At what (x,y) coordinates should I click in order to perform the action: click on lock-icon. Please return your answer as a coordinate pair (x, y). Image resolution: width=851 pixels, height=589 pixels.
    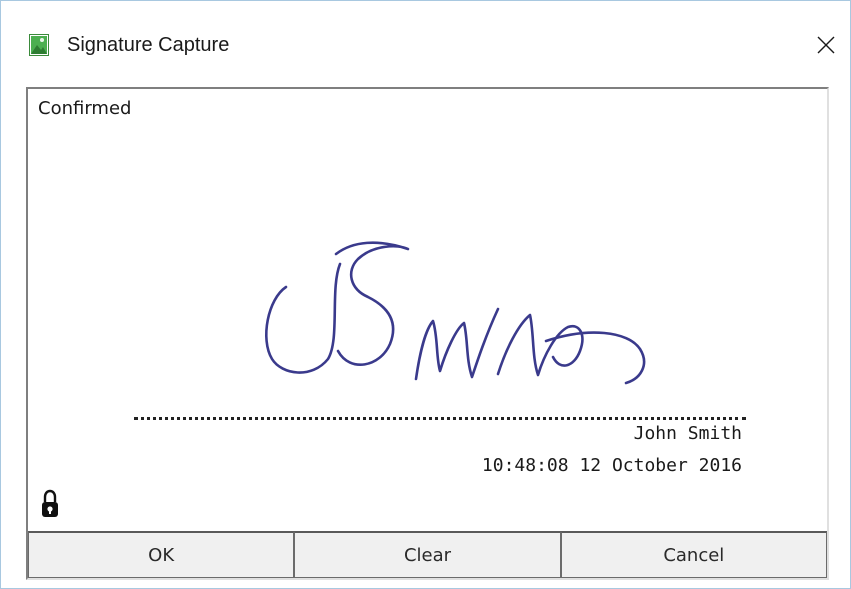
    Looking at the image, I should click on (50, 504).